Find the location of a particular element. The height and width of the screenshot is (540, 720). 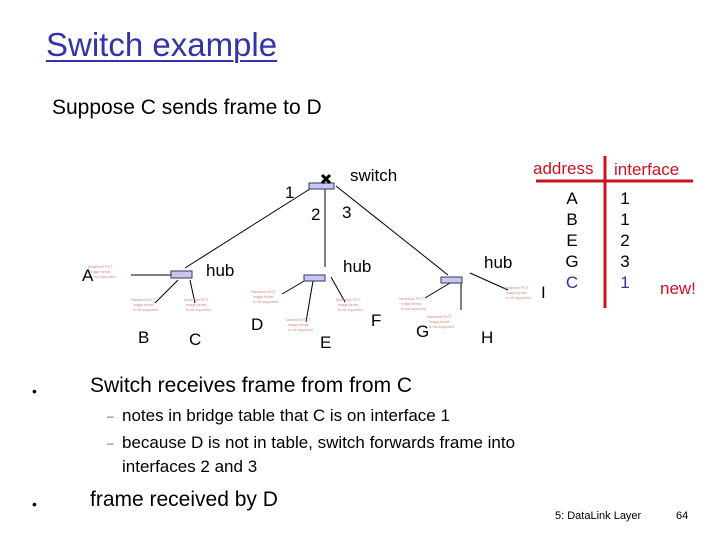

table-cell-address: B is located at coordinates (571, 219).